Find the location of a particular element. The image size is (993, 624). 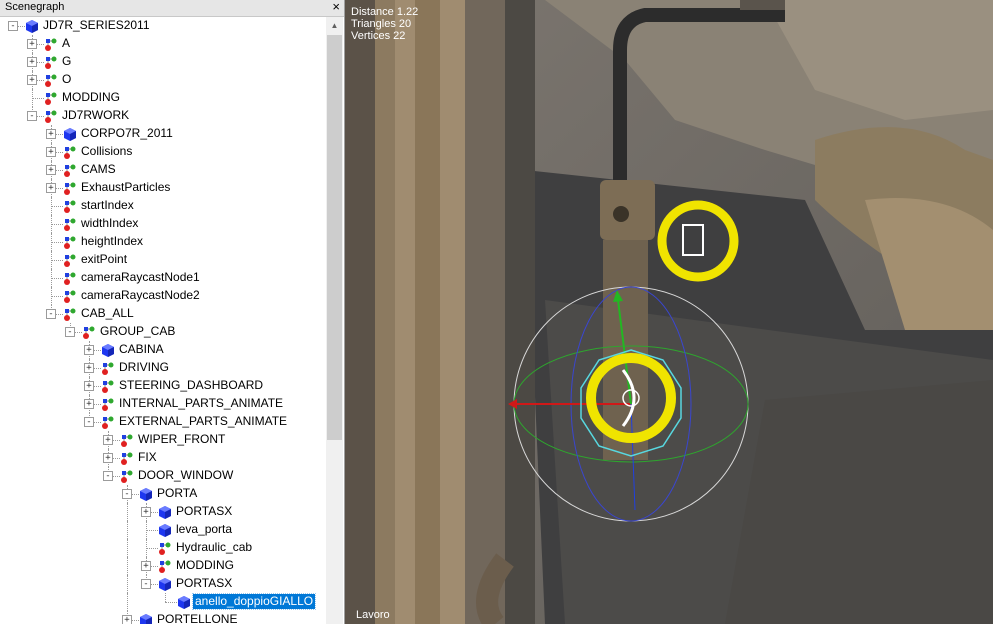

tree-node-label: GROUP_CAB is located at coordinates (137, 331).